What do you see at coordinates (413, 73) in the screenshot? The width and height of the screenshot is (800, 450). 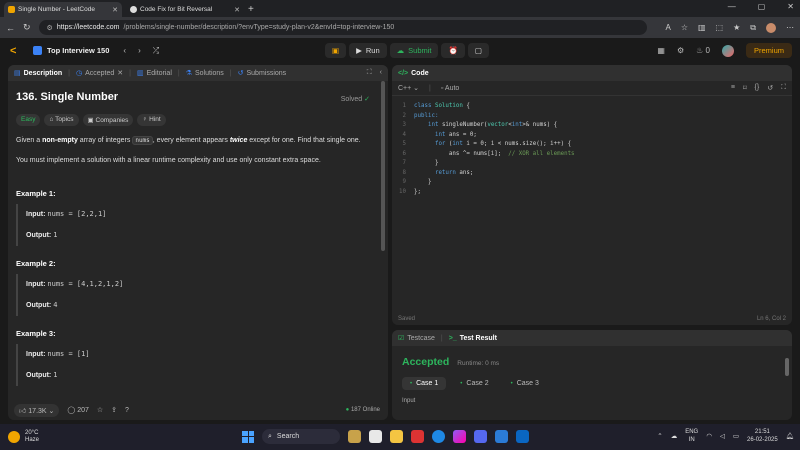 I see `tab-code: </> Code` at bounding box center [413, 73].